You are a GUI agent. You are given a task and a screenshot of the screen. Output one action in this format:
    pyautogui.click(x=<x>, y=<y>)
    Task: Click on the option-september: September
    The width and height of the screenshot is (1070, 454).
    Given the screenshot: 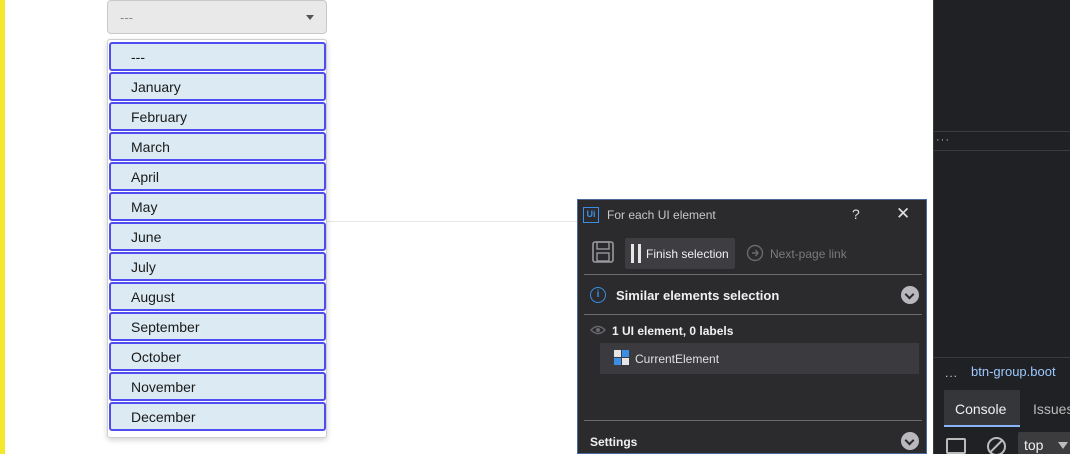 What is the action you would take?
    pyautogui.click(x=217, y=326)
    